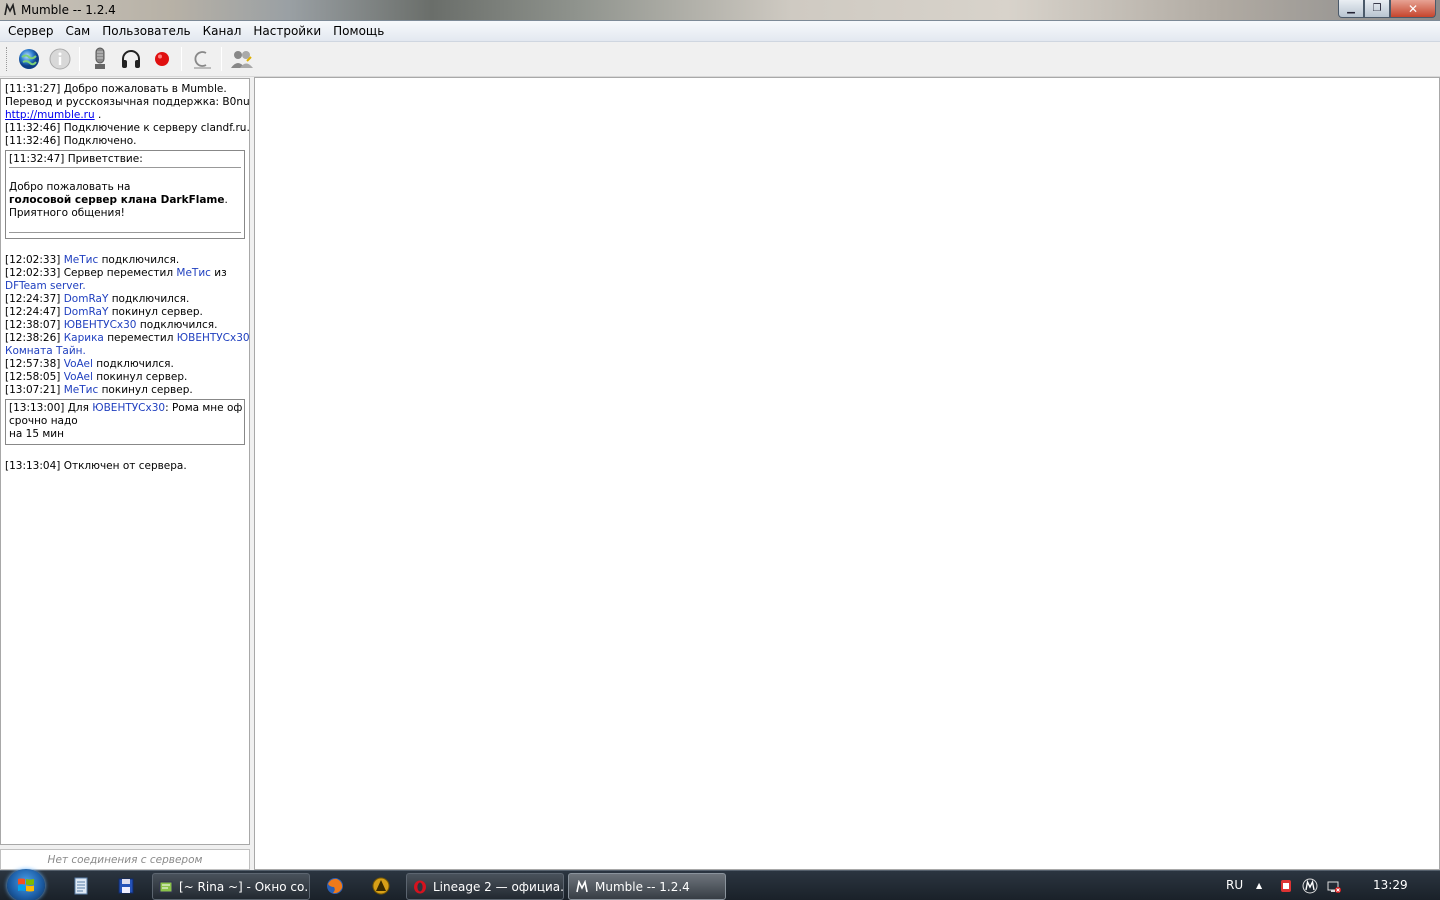 Image resolution: width=1440 pixels, height=900 pixels. I want to click on start-button, so click(26, 884).